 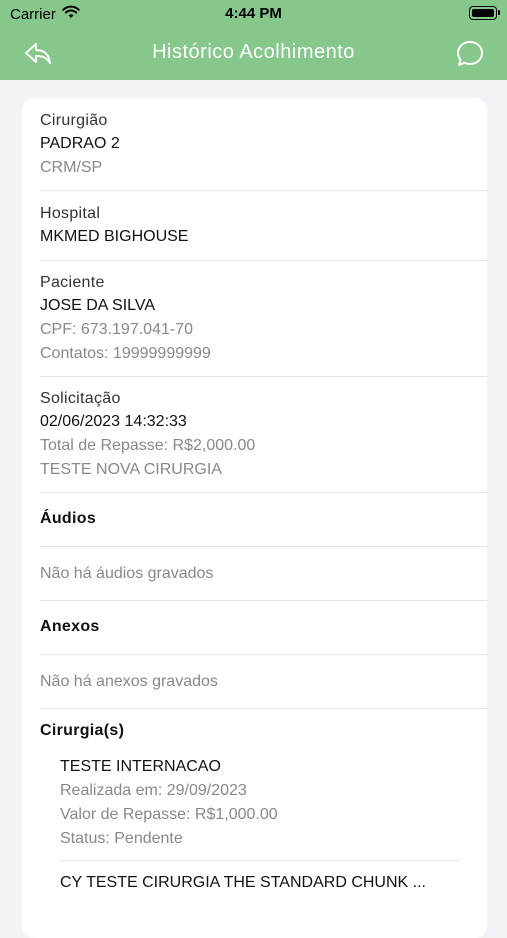 I want to click on attachments-label: Anexos, so click(x=70, y=626).